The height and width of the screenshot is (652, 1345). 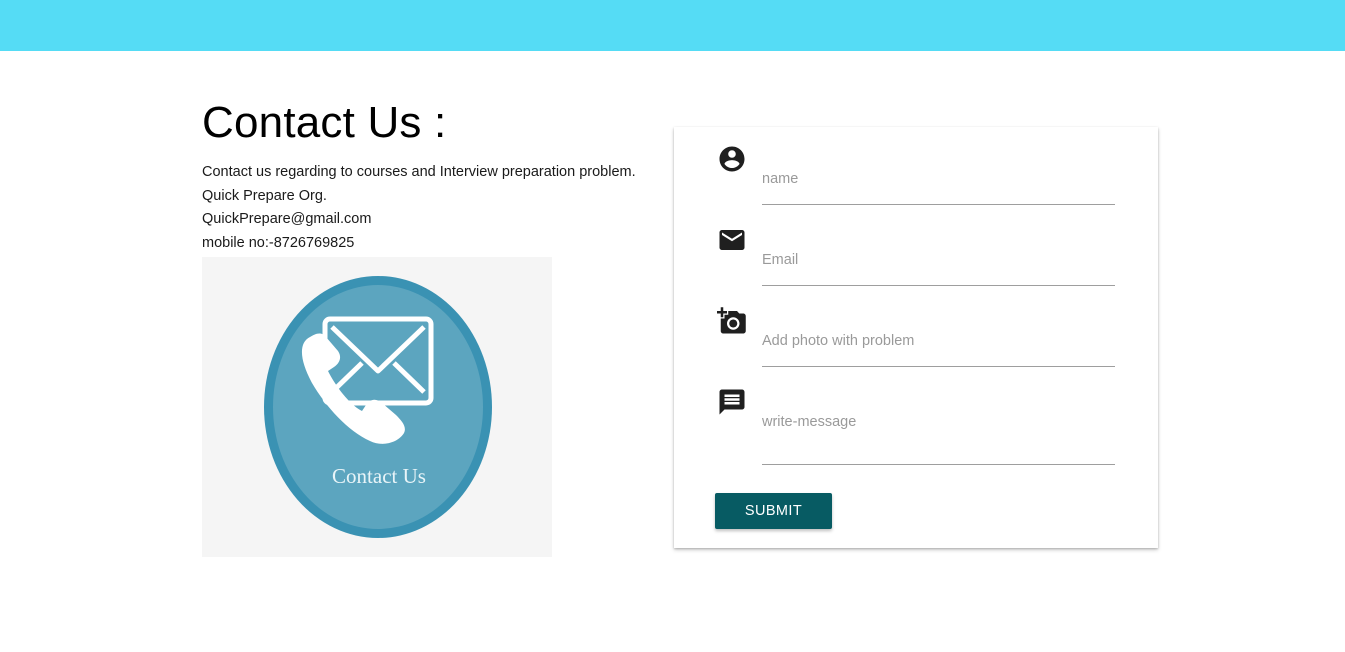 I want to click on contact-badge-graphic: Contact Us, so click(x=378, y=407).